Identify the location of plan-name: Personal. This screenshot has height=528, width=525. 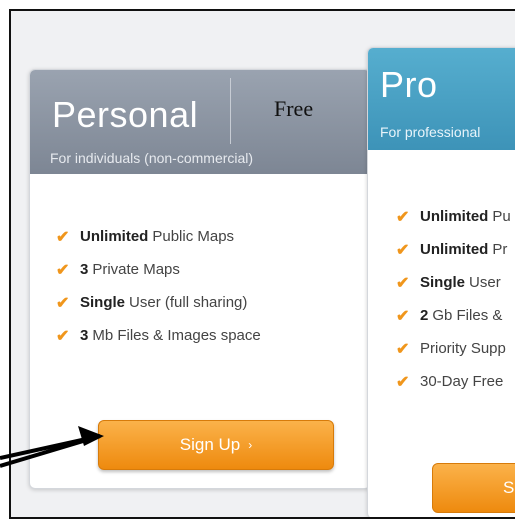
(125, 114).